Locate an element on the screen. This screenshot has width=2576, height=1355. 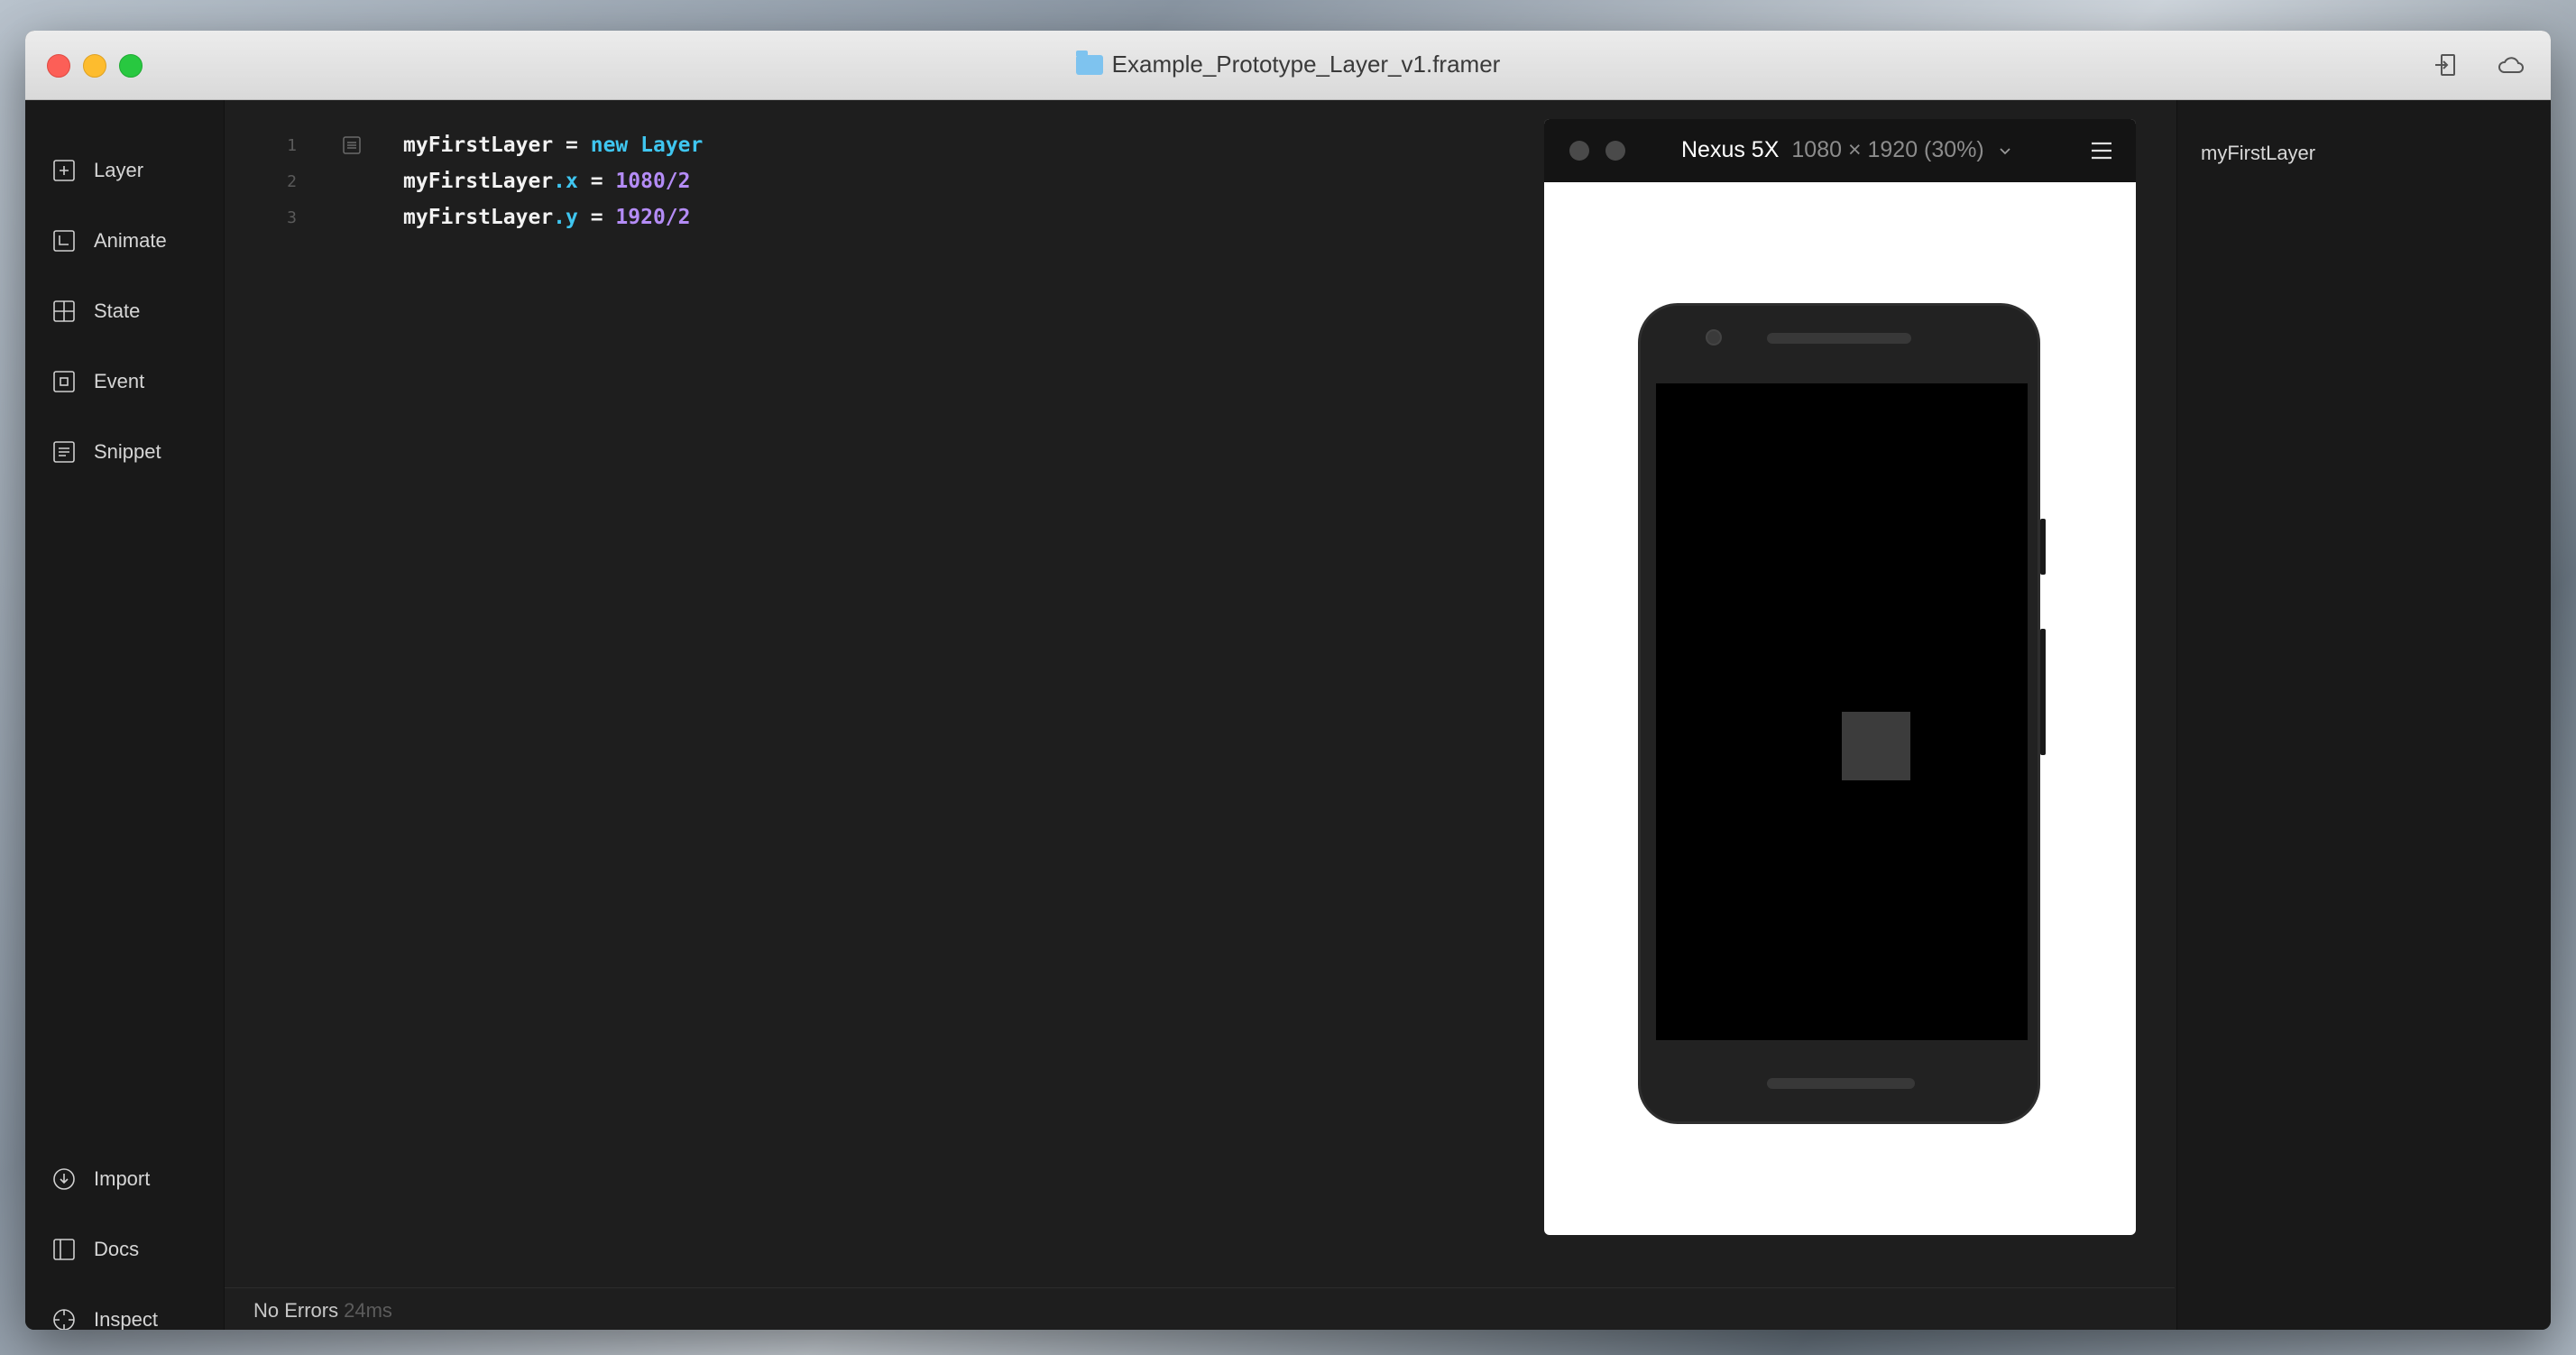
code-line: 1 myFirstLayer = new Layer is located at coordinates (464, 145).